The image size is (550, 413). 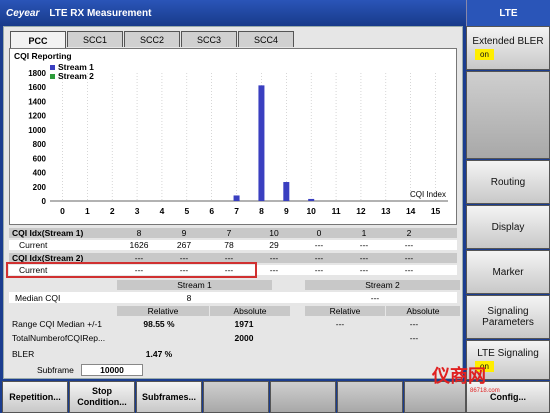 I want to click on s1-absolute-header: Absolute, so click(x=250, y=311).